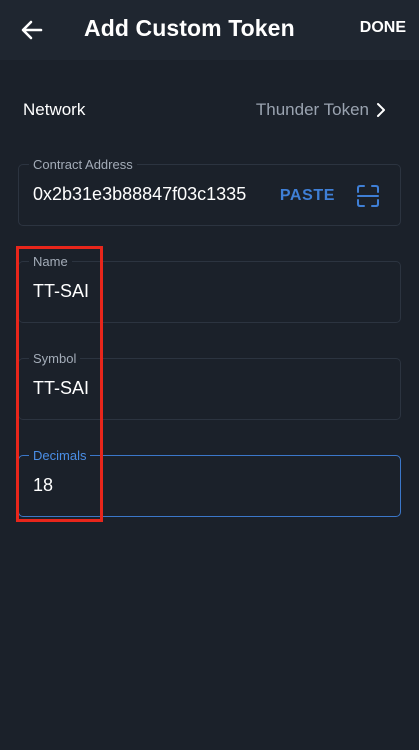  I want to click on paste-button: PASTE, so click(307, 196).